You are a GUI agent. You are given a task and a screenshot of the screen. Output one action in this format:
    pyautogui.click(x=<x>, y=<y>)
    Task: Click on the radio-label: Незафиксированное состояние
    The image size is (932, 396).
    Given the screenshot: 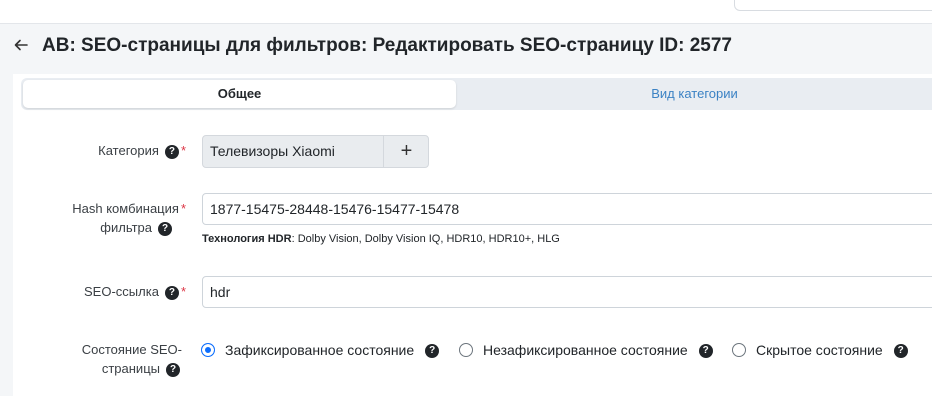 What is the action you would take?
    pyautogui.click(x=585, y=350)
    